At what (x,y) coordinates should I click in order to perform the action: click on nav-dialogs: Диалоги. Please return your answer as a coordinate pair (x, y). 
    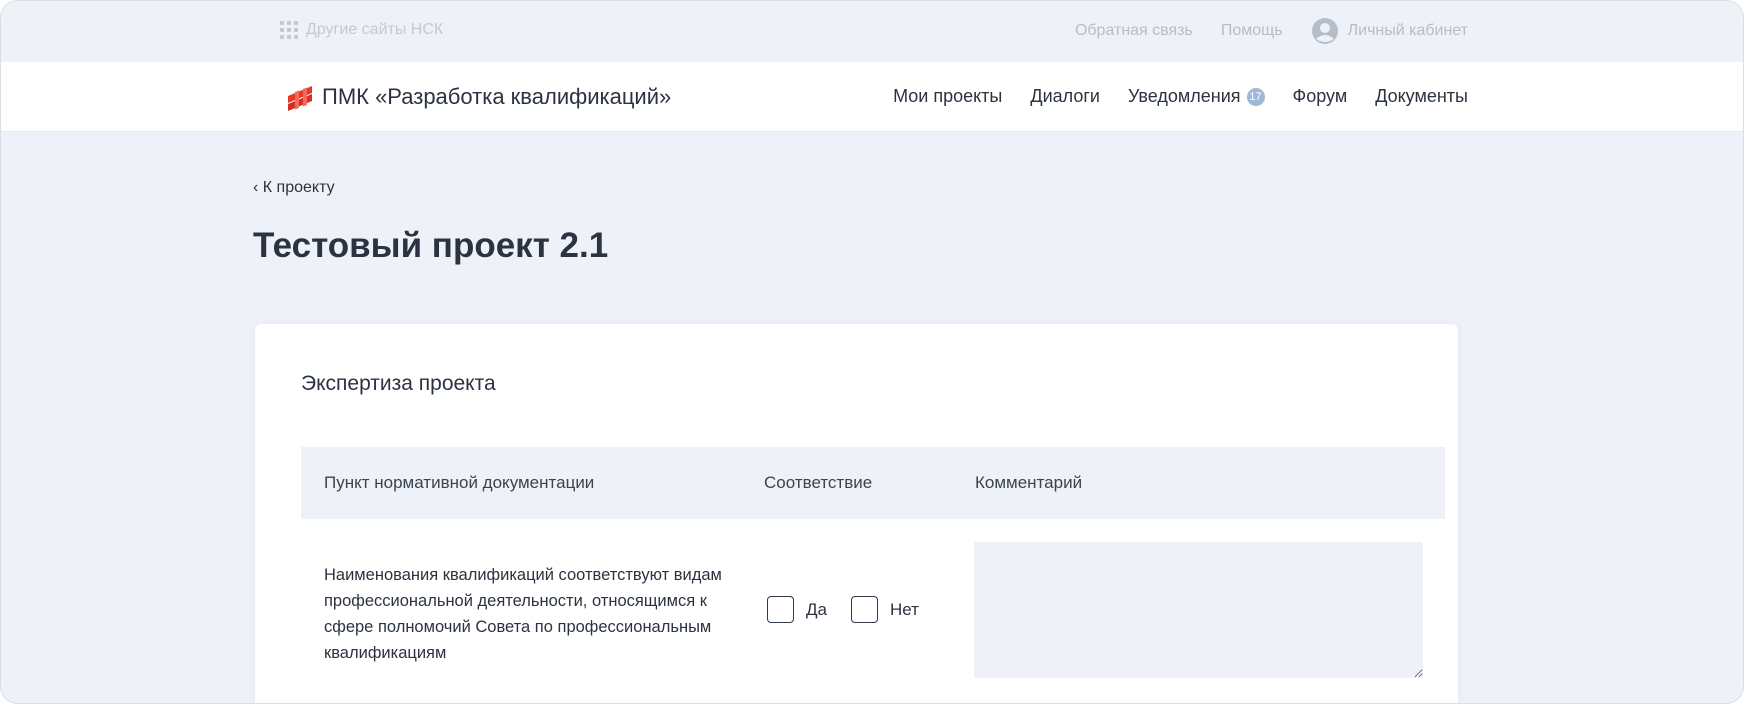
    Looking at the image, I should click on (1065, 96).